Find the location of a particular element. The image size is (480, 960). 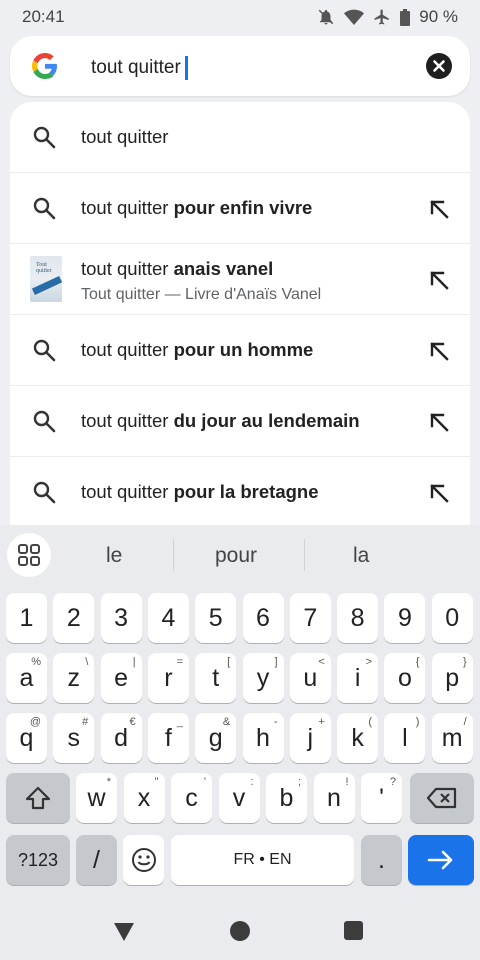

key-o: o{ is located at coordinates (405, 678).